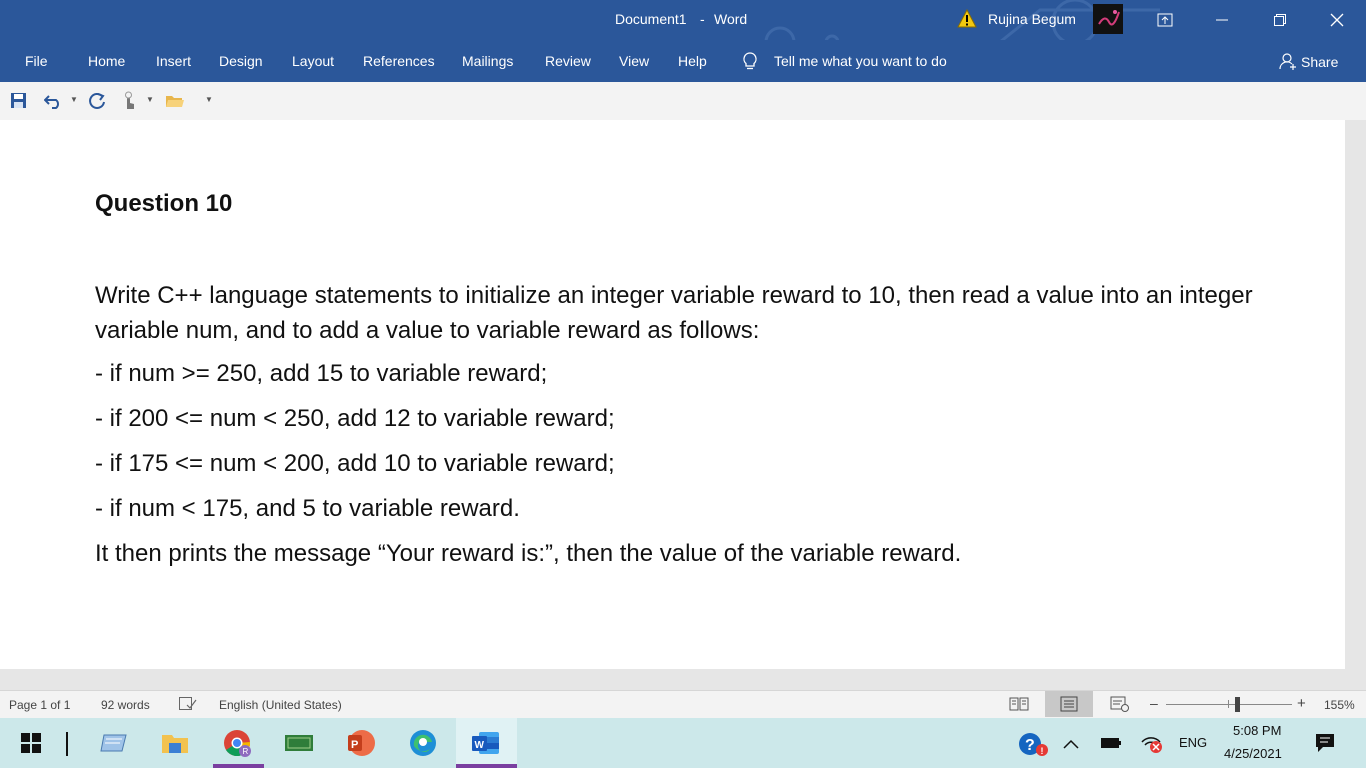 The image size is (1366, 768). Describe the element at coordinates (967, 20) in the screenshot. I see `warning-icon` at that location.